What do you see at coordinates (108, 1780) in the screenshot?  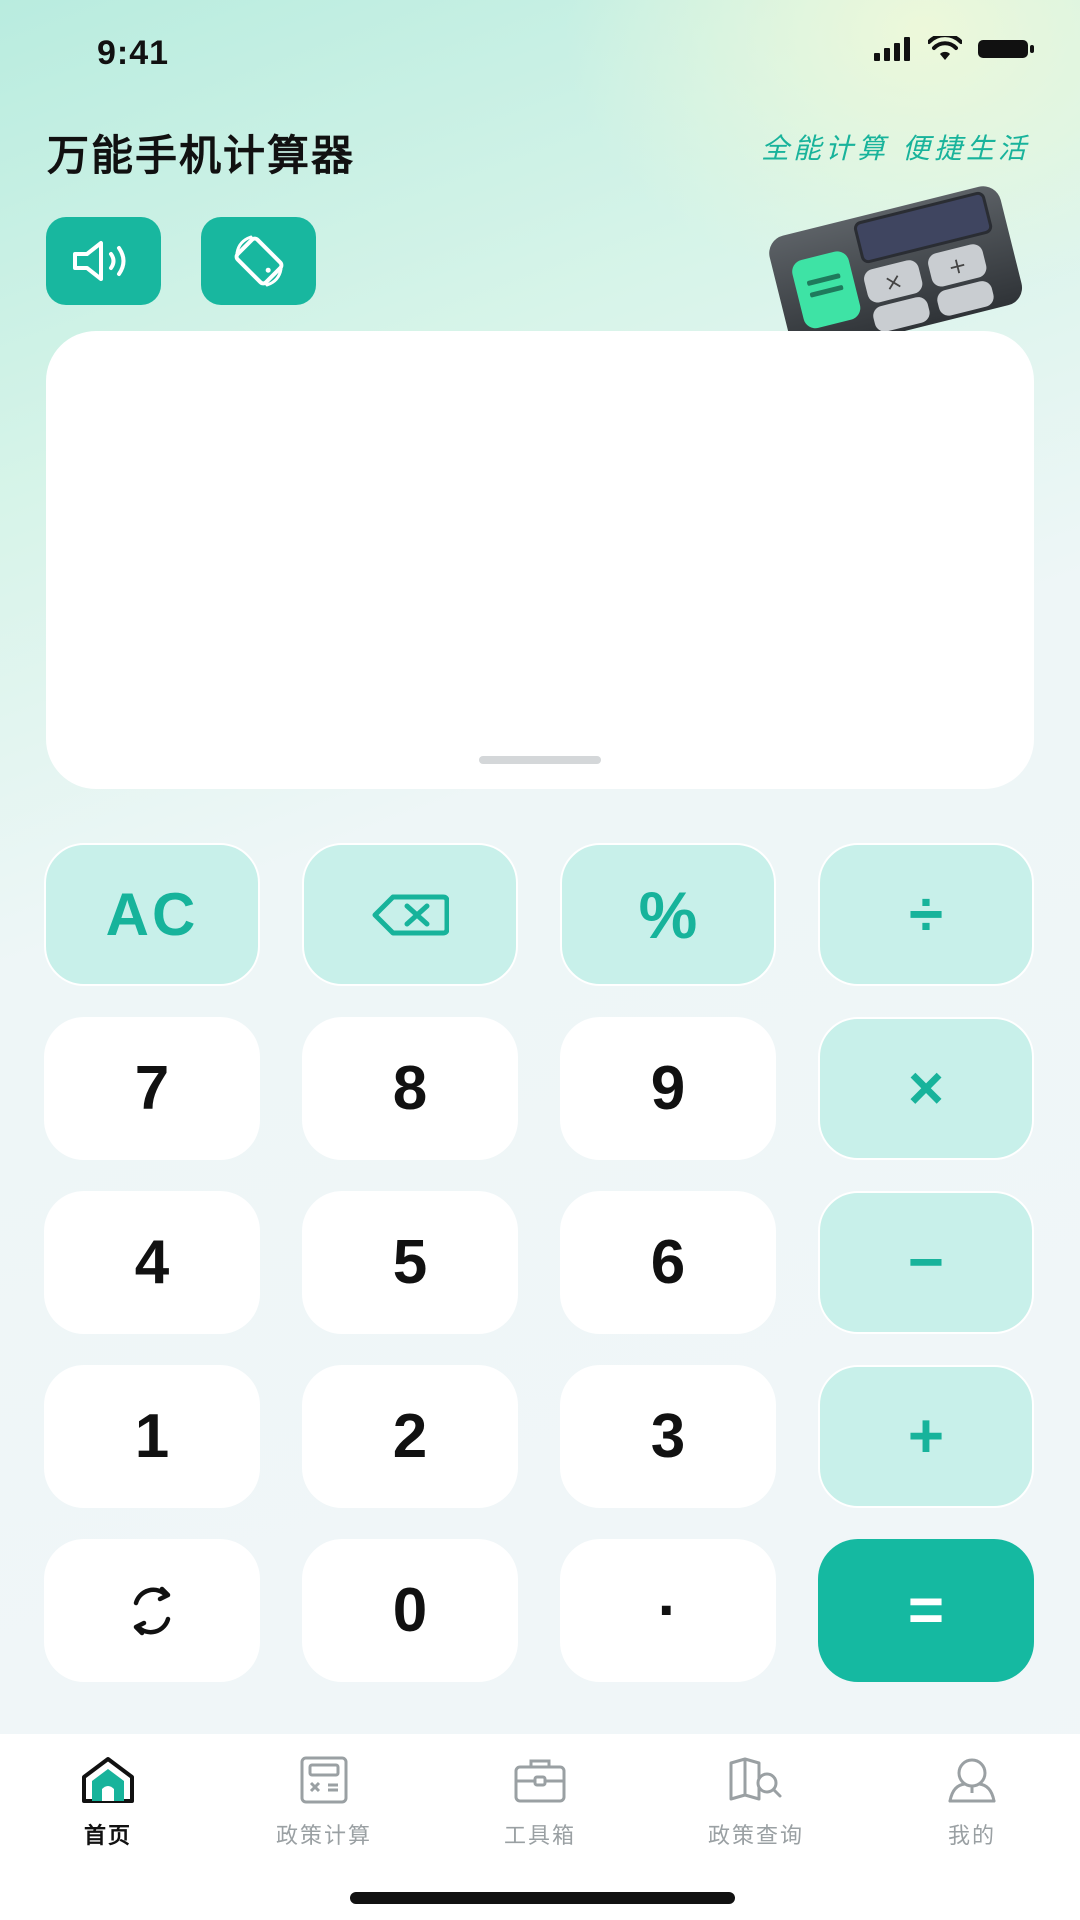 I see `home-icon` at bounding box center [108, 1780].